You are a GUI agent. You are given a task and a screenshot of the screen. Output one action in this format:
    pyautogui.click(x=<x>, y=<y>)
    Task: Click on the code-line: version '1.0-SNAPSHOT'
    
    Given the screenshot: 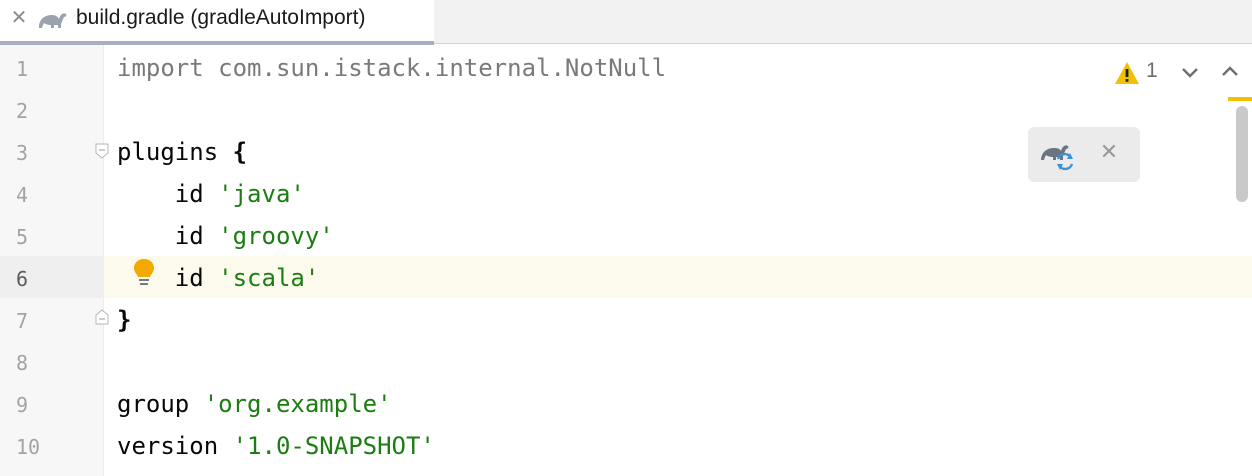 What is the action you would take?
    pyautogui.click(x=276, y=446)
    